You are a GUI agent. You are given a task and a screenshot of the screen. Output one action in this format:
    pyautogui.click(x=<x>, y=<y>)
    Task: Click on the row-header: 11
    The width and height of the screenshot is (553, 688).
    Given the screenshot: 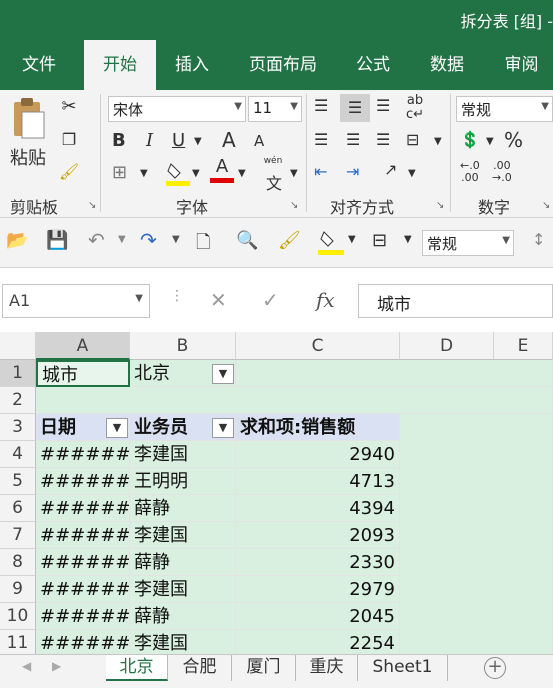 What is the action you would take?
    pyautogui.click(x=18, y=642)
    